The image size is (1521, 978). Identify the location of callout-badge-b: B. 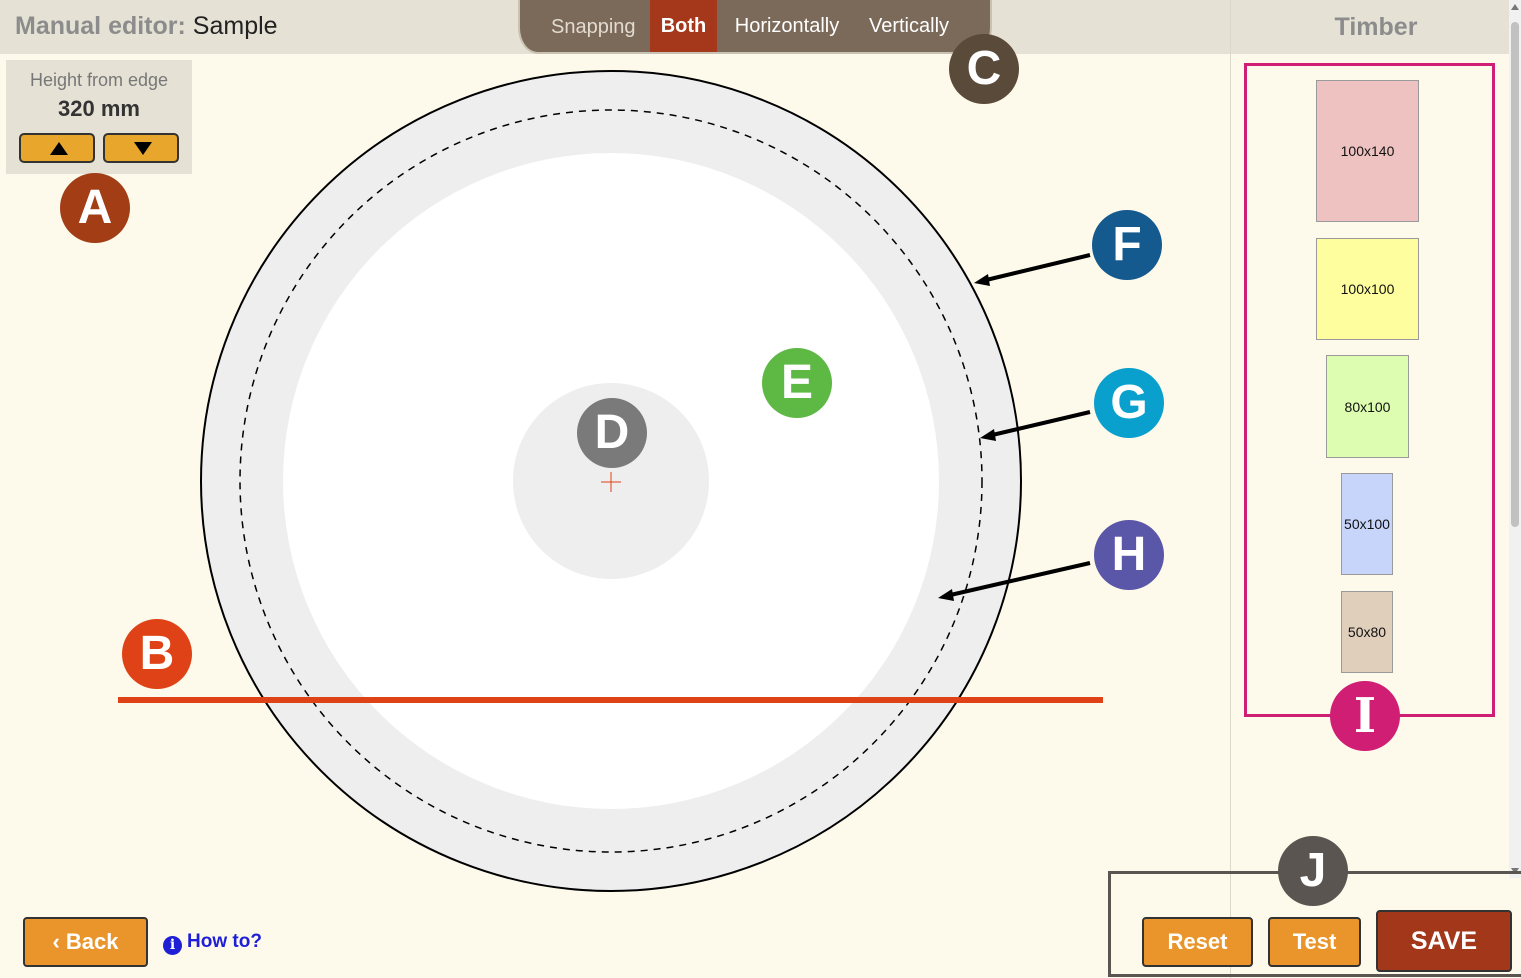
(157, 654).